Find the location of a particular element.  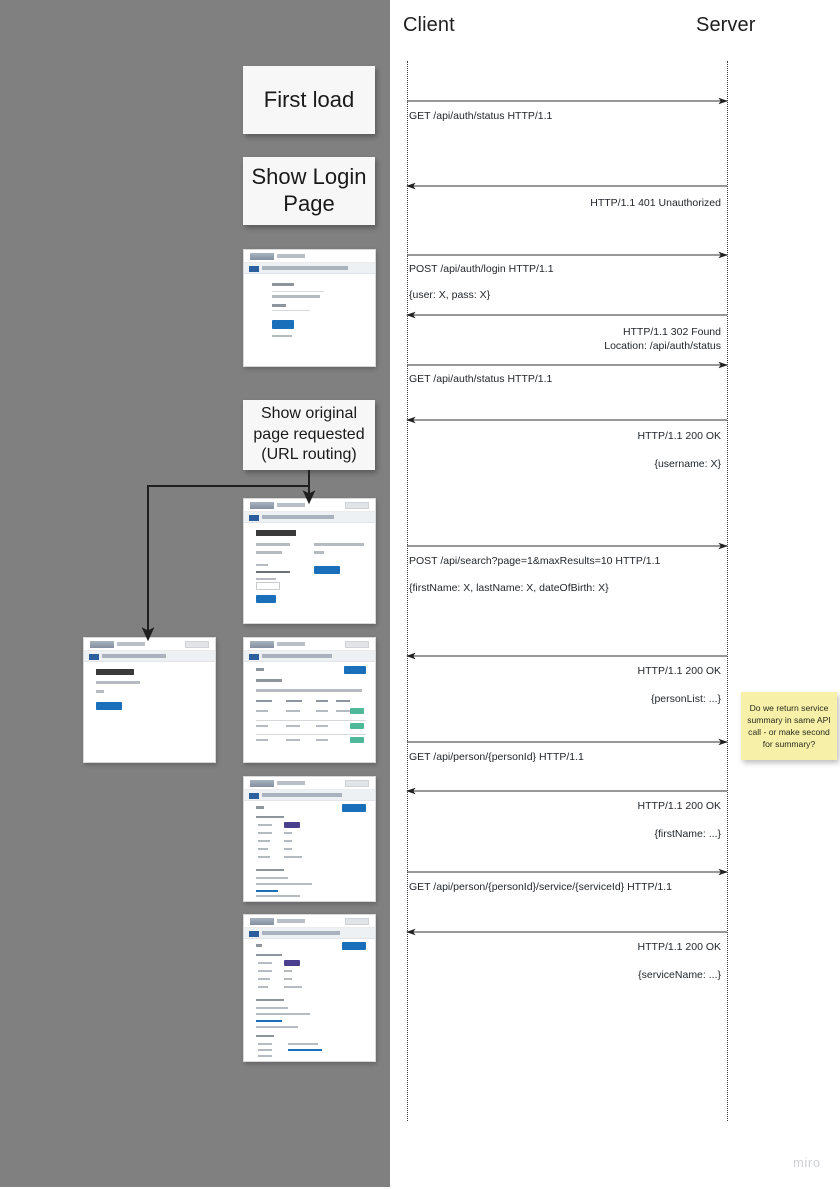

message-line: Location: /api/auth/status is located at coordinates (662, 346).